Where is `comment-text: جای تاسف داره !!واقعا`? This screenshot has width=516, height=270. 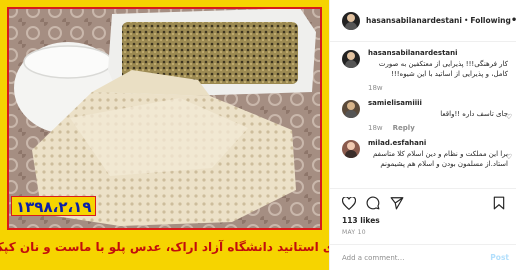 comment-text: جای تاسف داره !!واقعا is located at coordinates (474, 114).